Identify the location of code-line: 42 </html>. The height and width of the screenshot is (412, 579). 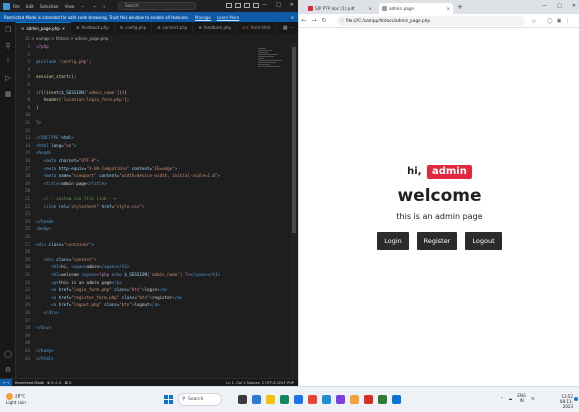
(35, 358).